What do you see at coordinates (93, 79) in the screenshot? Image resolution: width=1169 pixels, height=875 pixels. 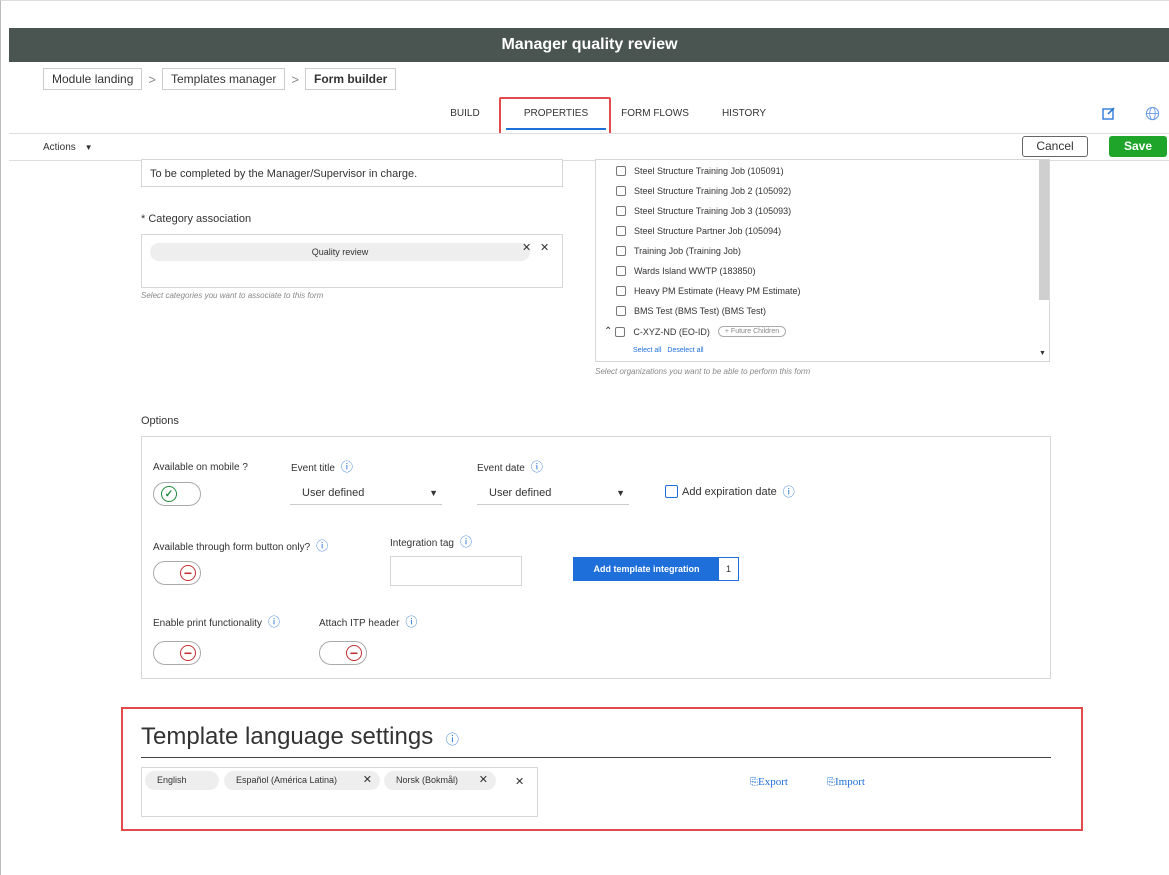 I see `breadcrumb-module-landing: Module landing` at bounding box center [93, 79].